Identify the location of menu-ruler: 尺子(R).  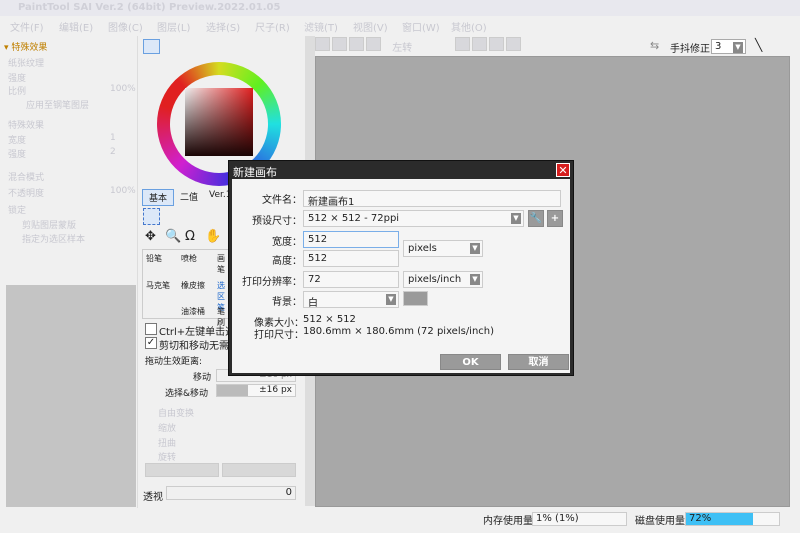
(269, 25).